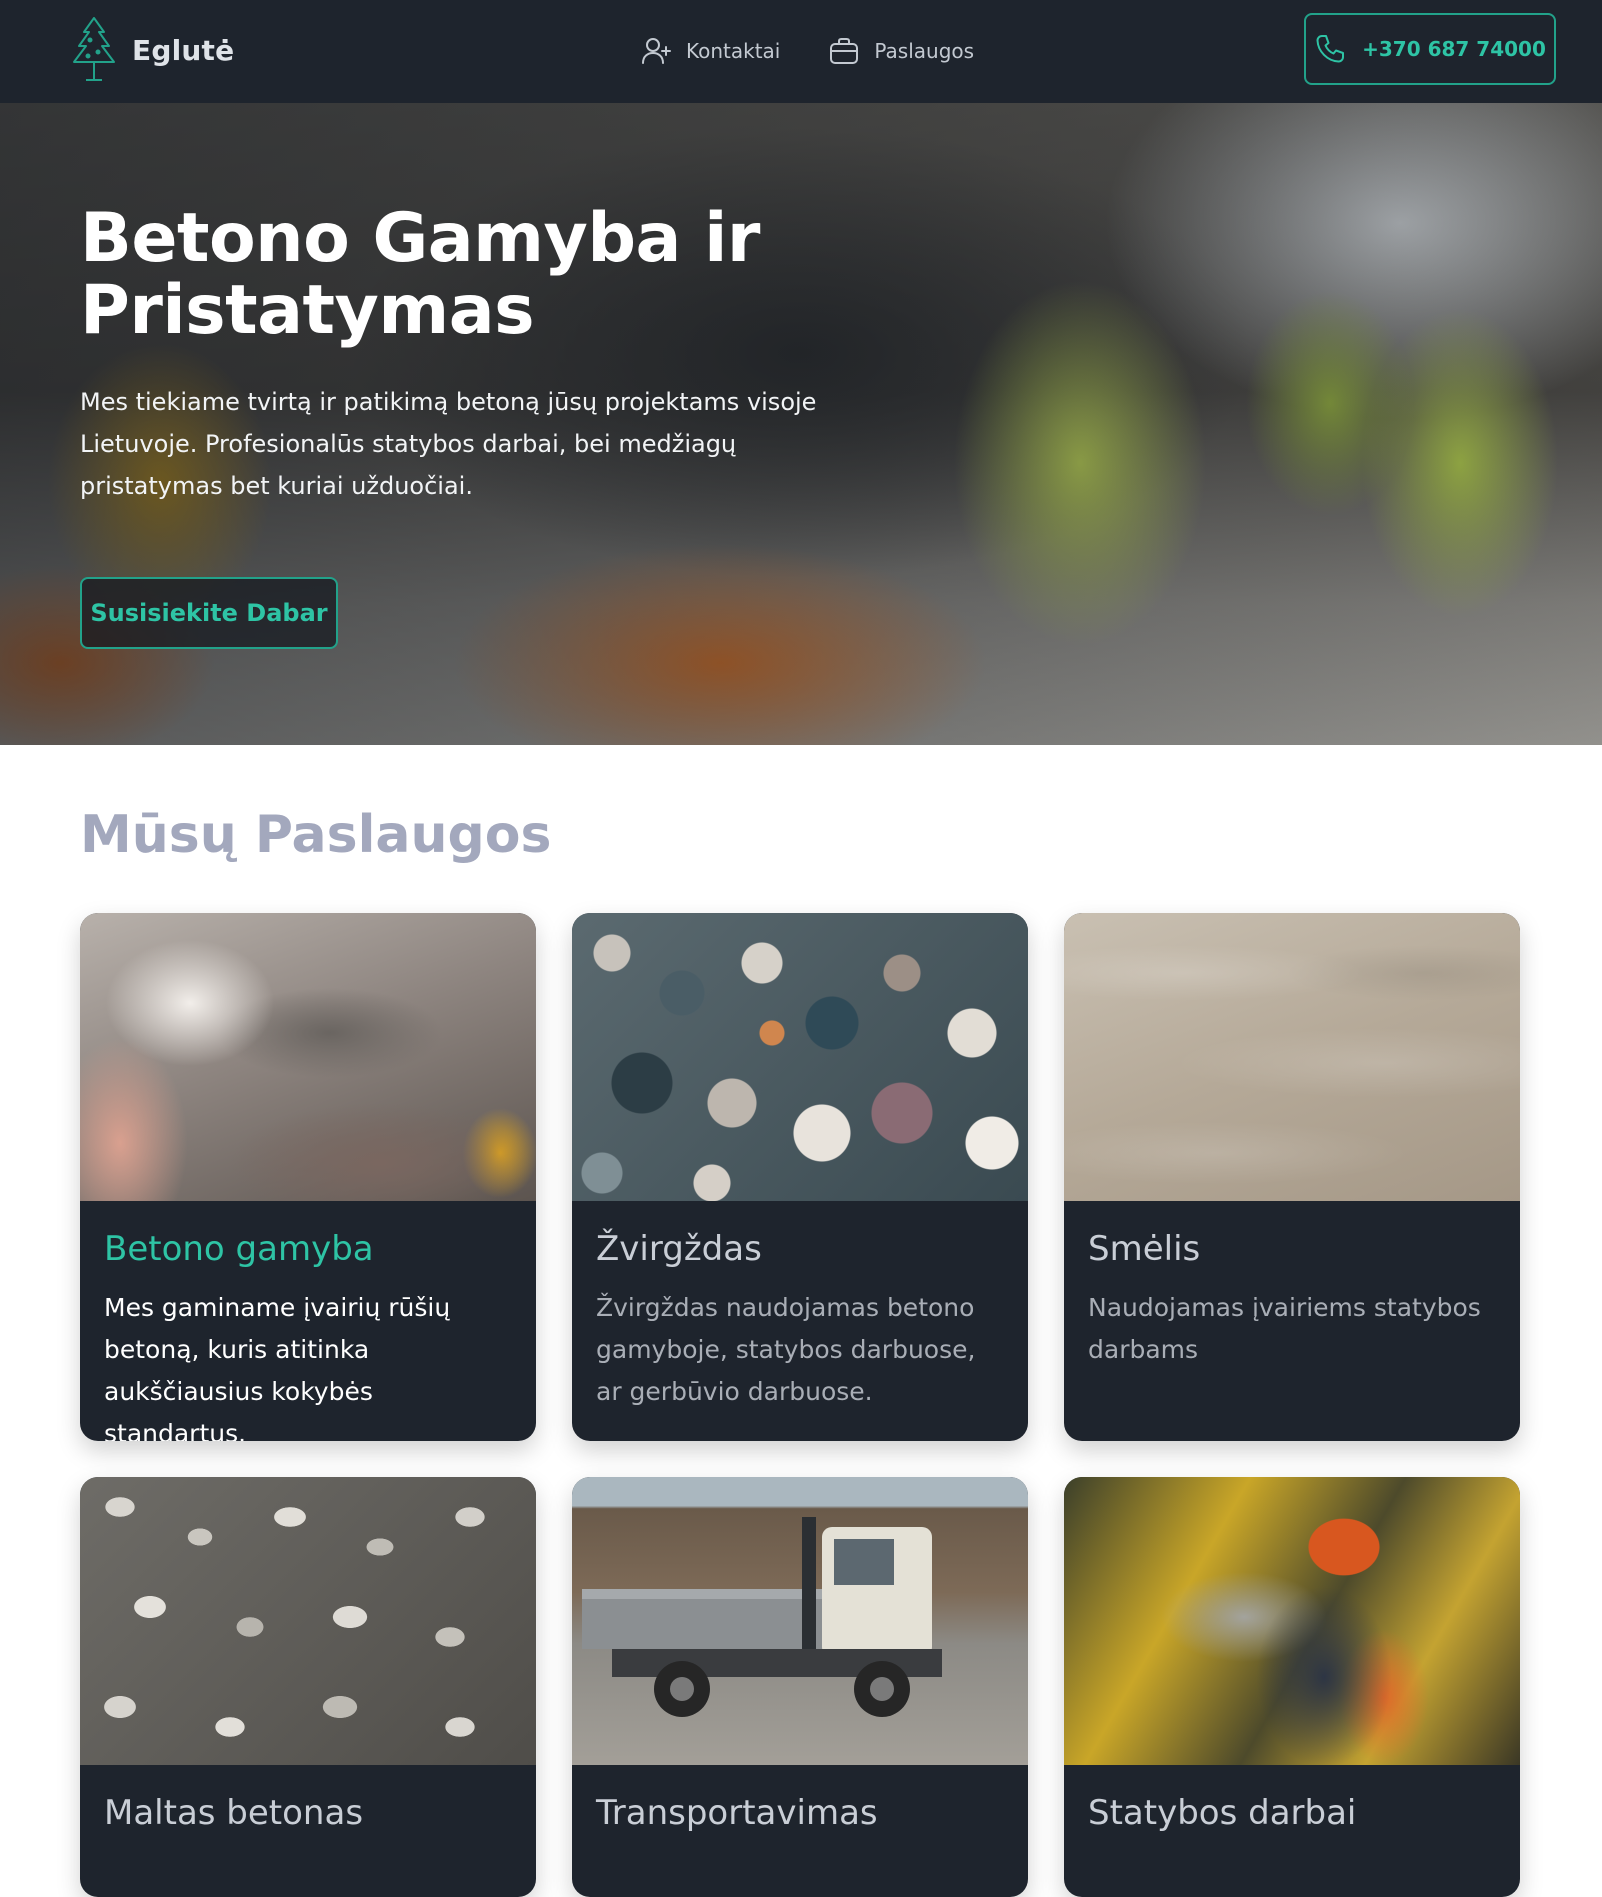  What do you see at coordinates (209, 613) in the screenshot?
I see `contact-now-button: Susisiekite Dabar` at bounding box center [209, 613].